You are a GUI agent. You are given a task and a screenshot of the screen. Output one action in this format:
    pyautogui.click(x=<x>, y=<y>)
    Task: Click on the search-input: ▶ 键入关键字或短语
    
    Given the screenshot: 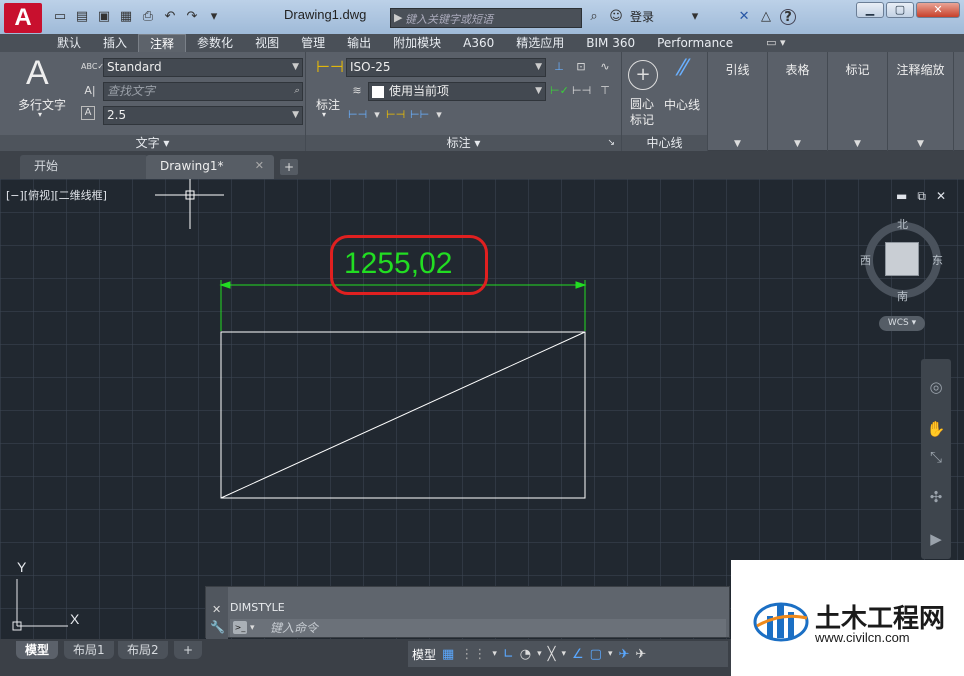 What is the action you would take?
    pyautogui.click(x=486, y=18)
    